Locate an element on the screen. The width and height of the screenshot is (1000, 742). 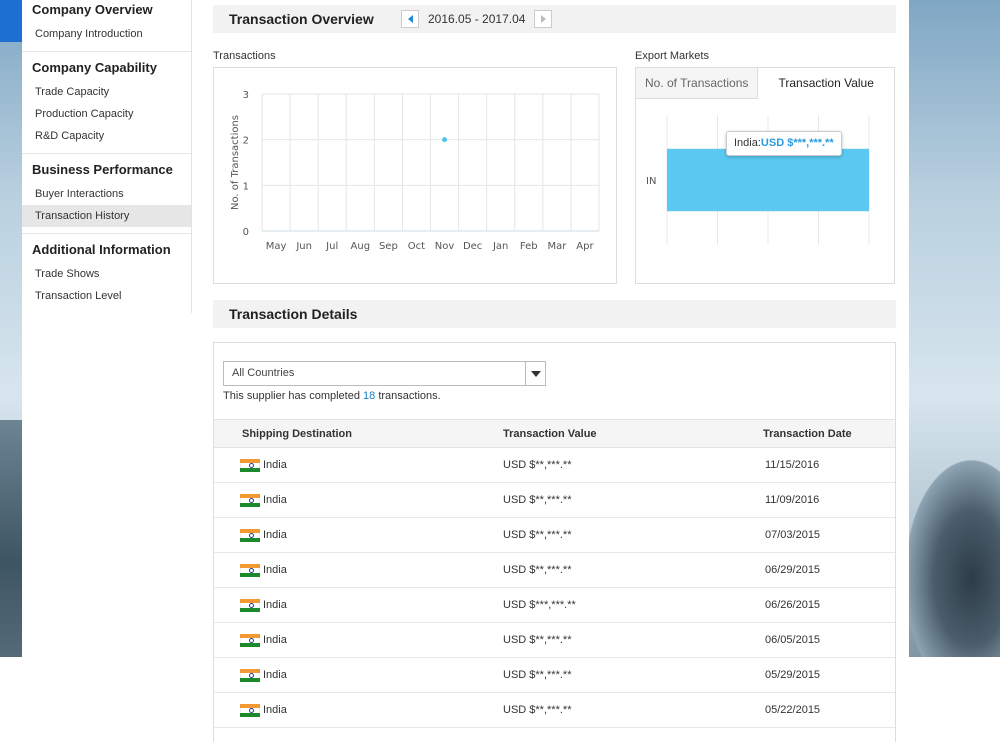
y-tick-label: 2 is located at coordinates (246, 141).